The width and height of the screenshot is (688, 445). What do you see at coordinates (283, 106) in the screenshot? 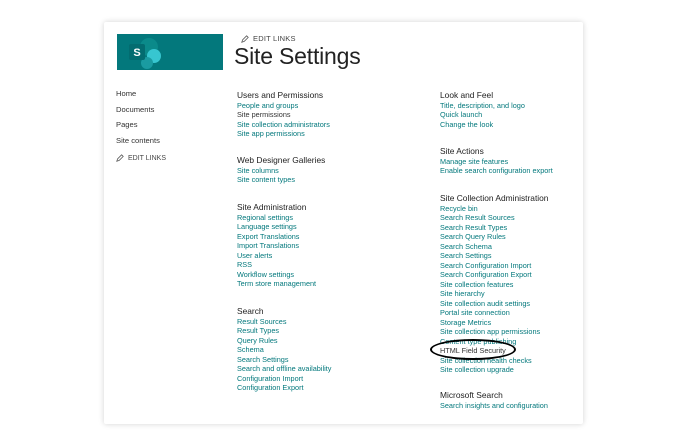
I see `link-people-and-groups: People and groups` at bounding box center [283, 106].